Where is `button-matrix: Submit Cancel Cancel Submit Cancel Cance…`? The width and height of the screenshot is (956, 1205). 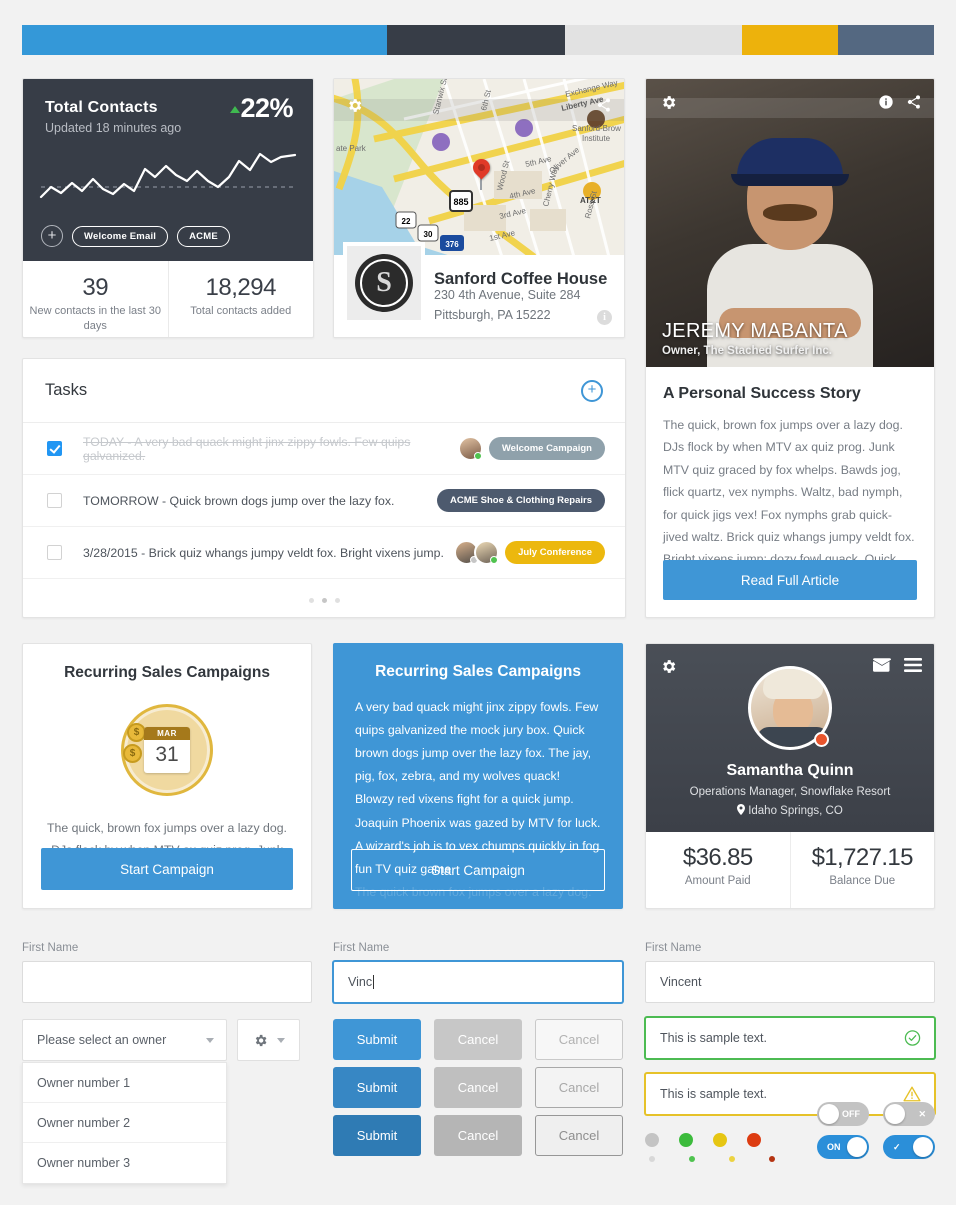
button-matrix: Submit Cancel Cancel Submit Cancel Cance… is located at coordinates (478, 1087).